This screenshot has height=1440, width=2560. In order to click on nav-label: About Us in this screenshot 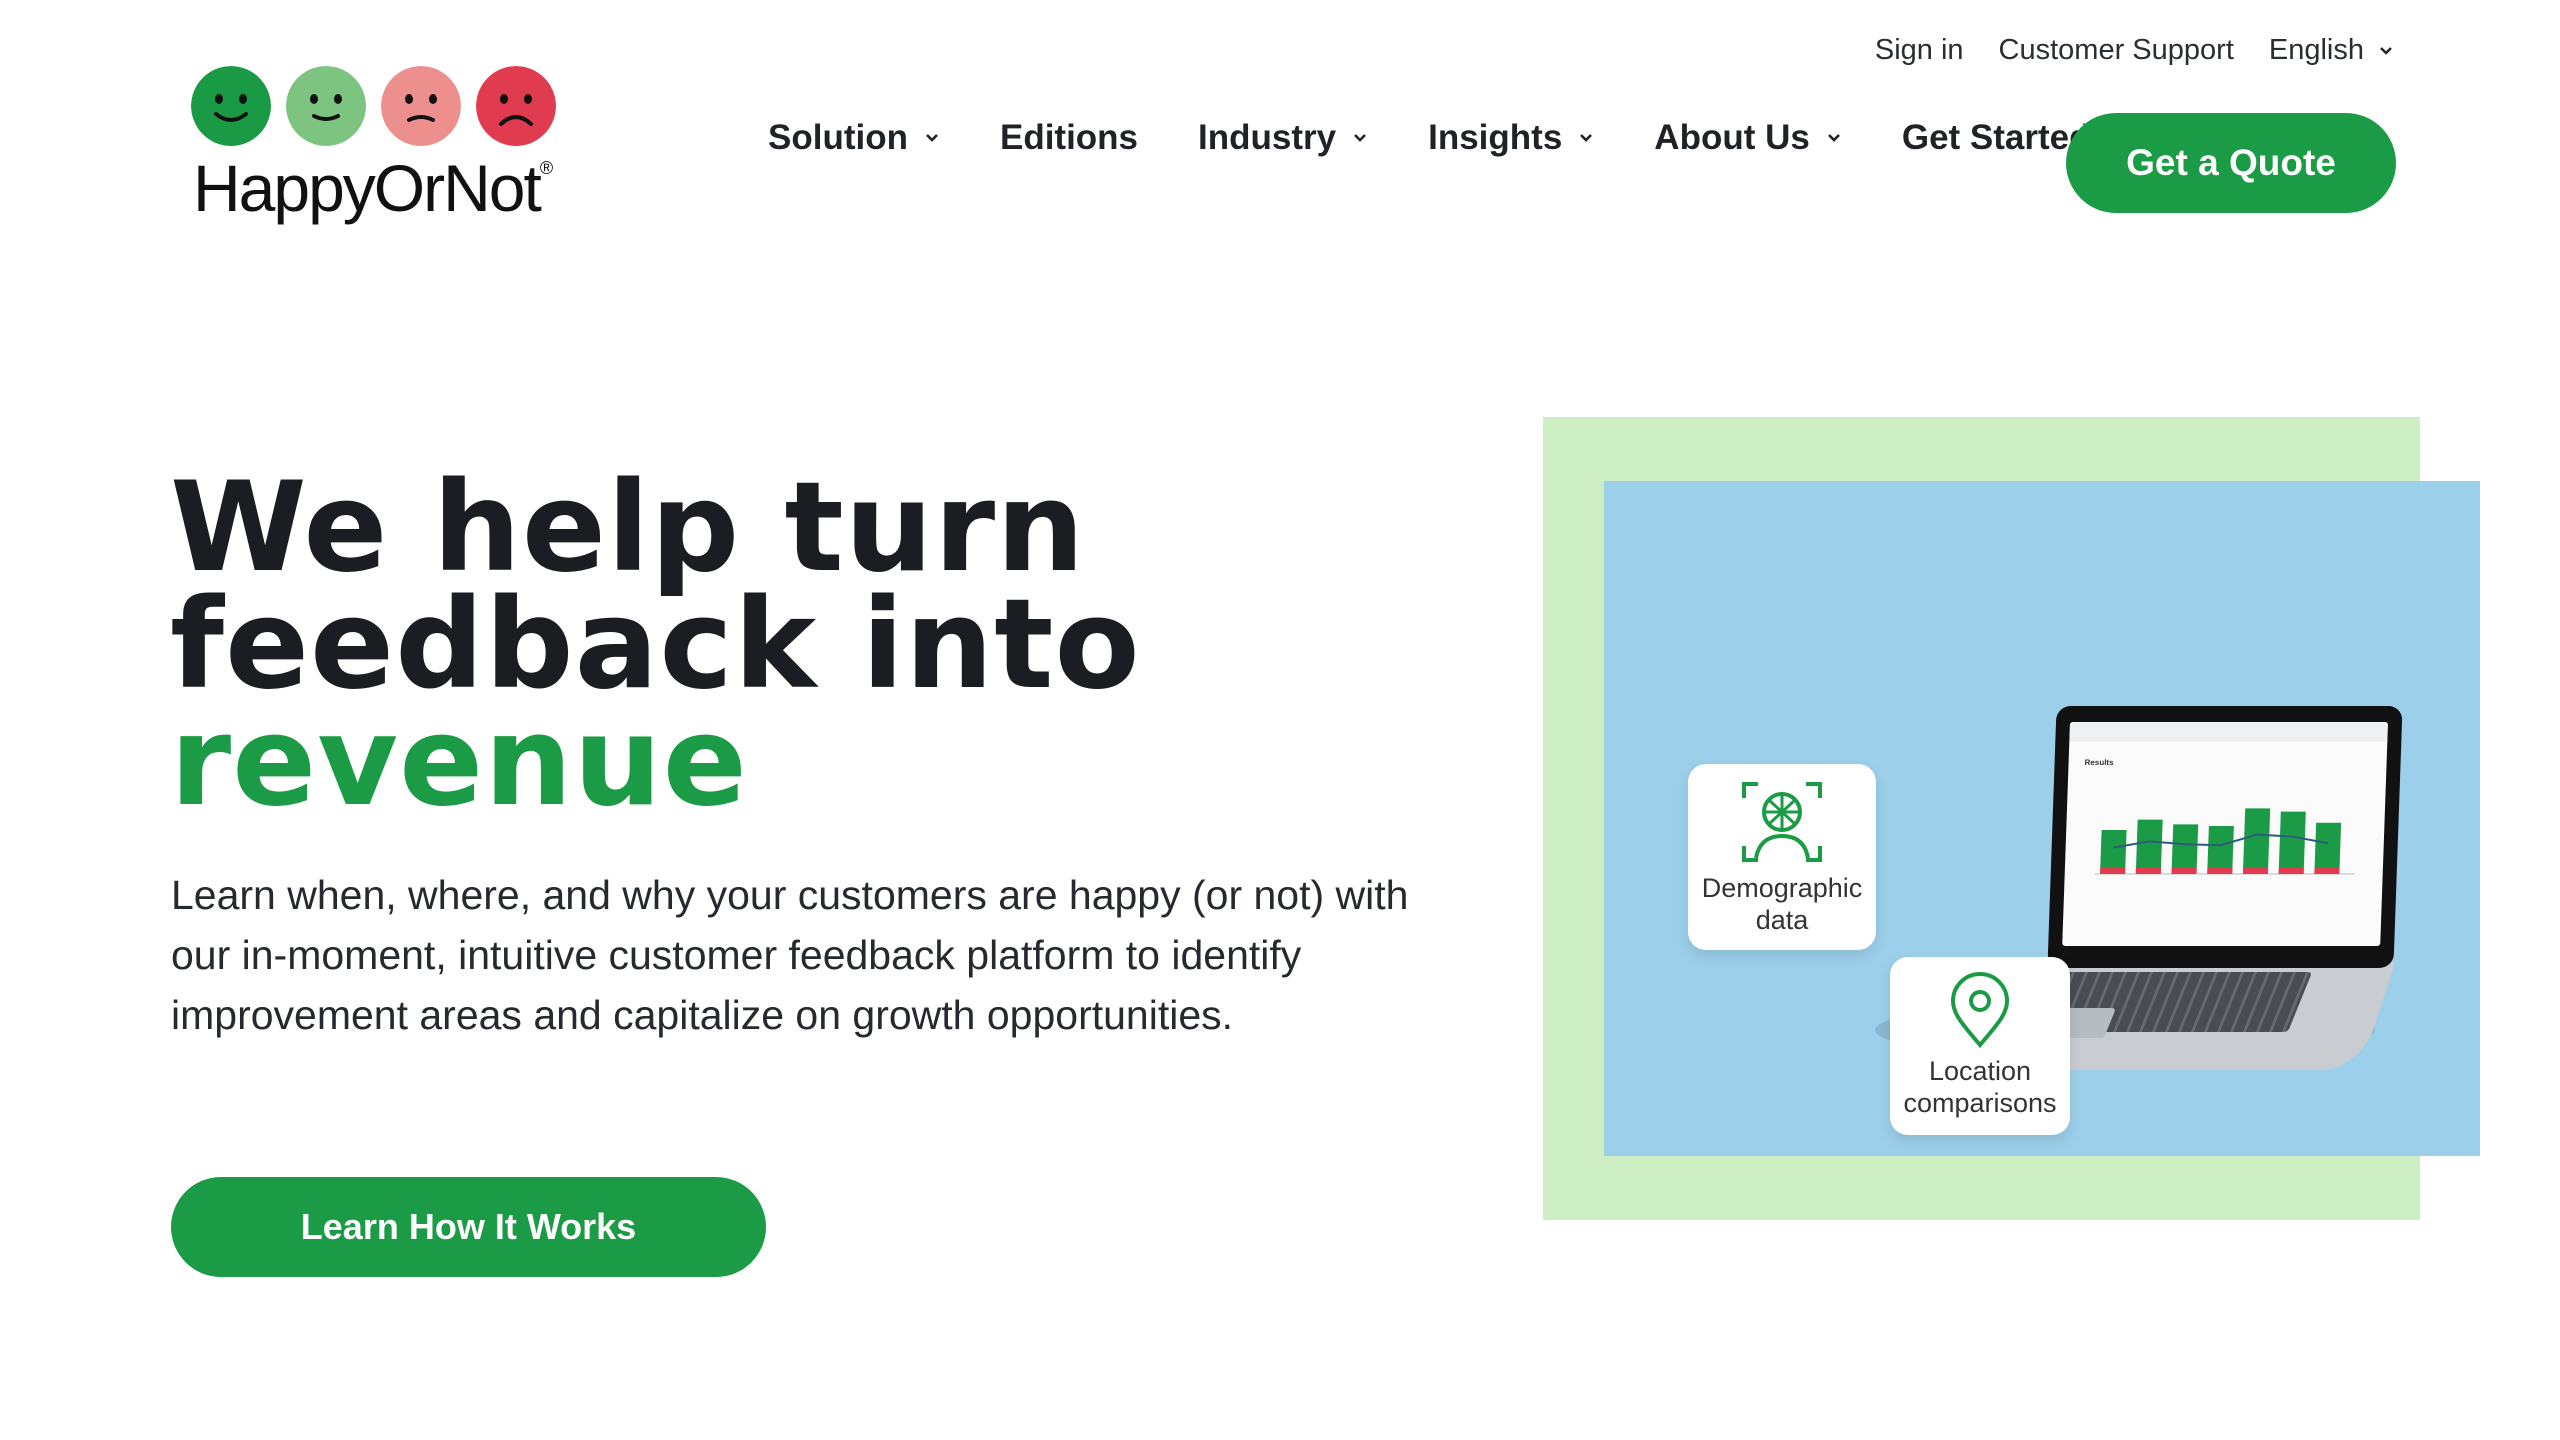, I will do `click(1732, 137)`.